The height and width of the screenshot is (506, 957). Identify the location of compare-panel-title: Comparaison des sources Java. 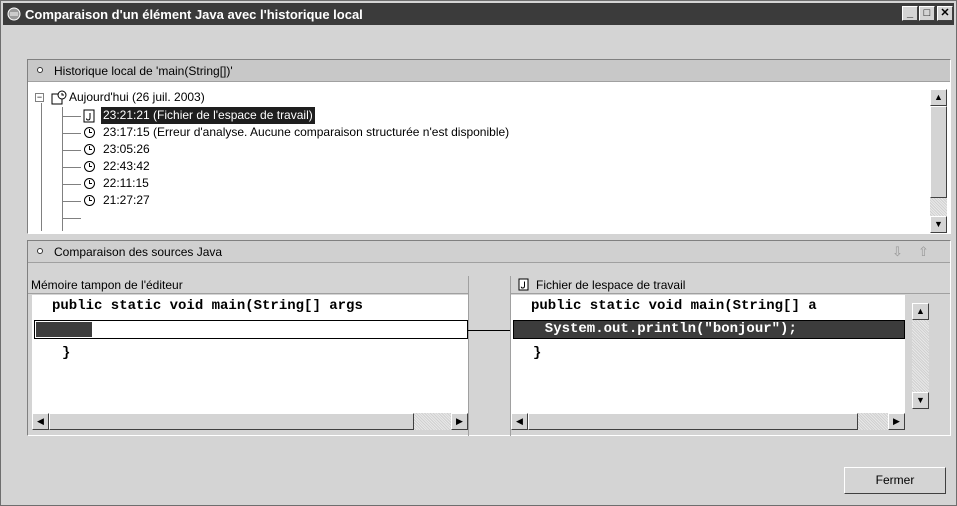
(138, 252).